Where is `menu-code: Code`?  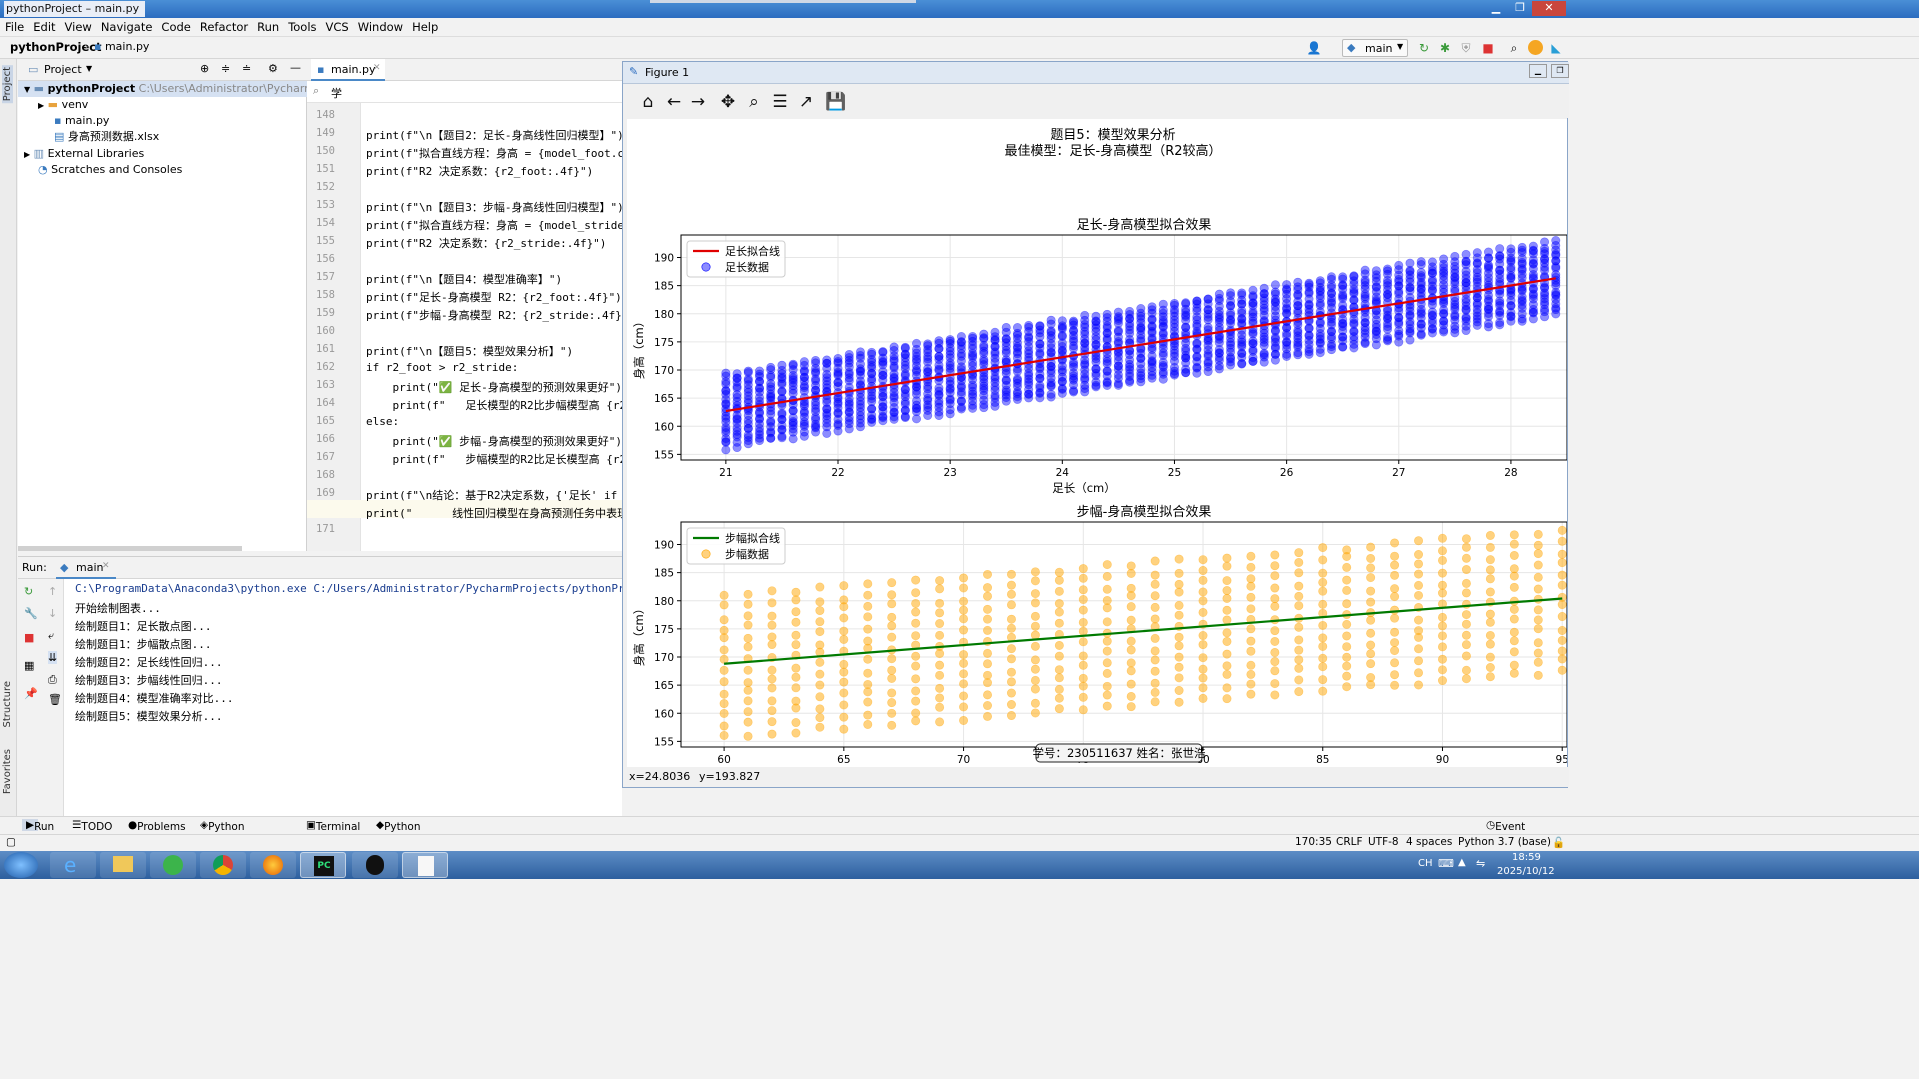
menu-code: Code is located at coordinates (175, 26).